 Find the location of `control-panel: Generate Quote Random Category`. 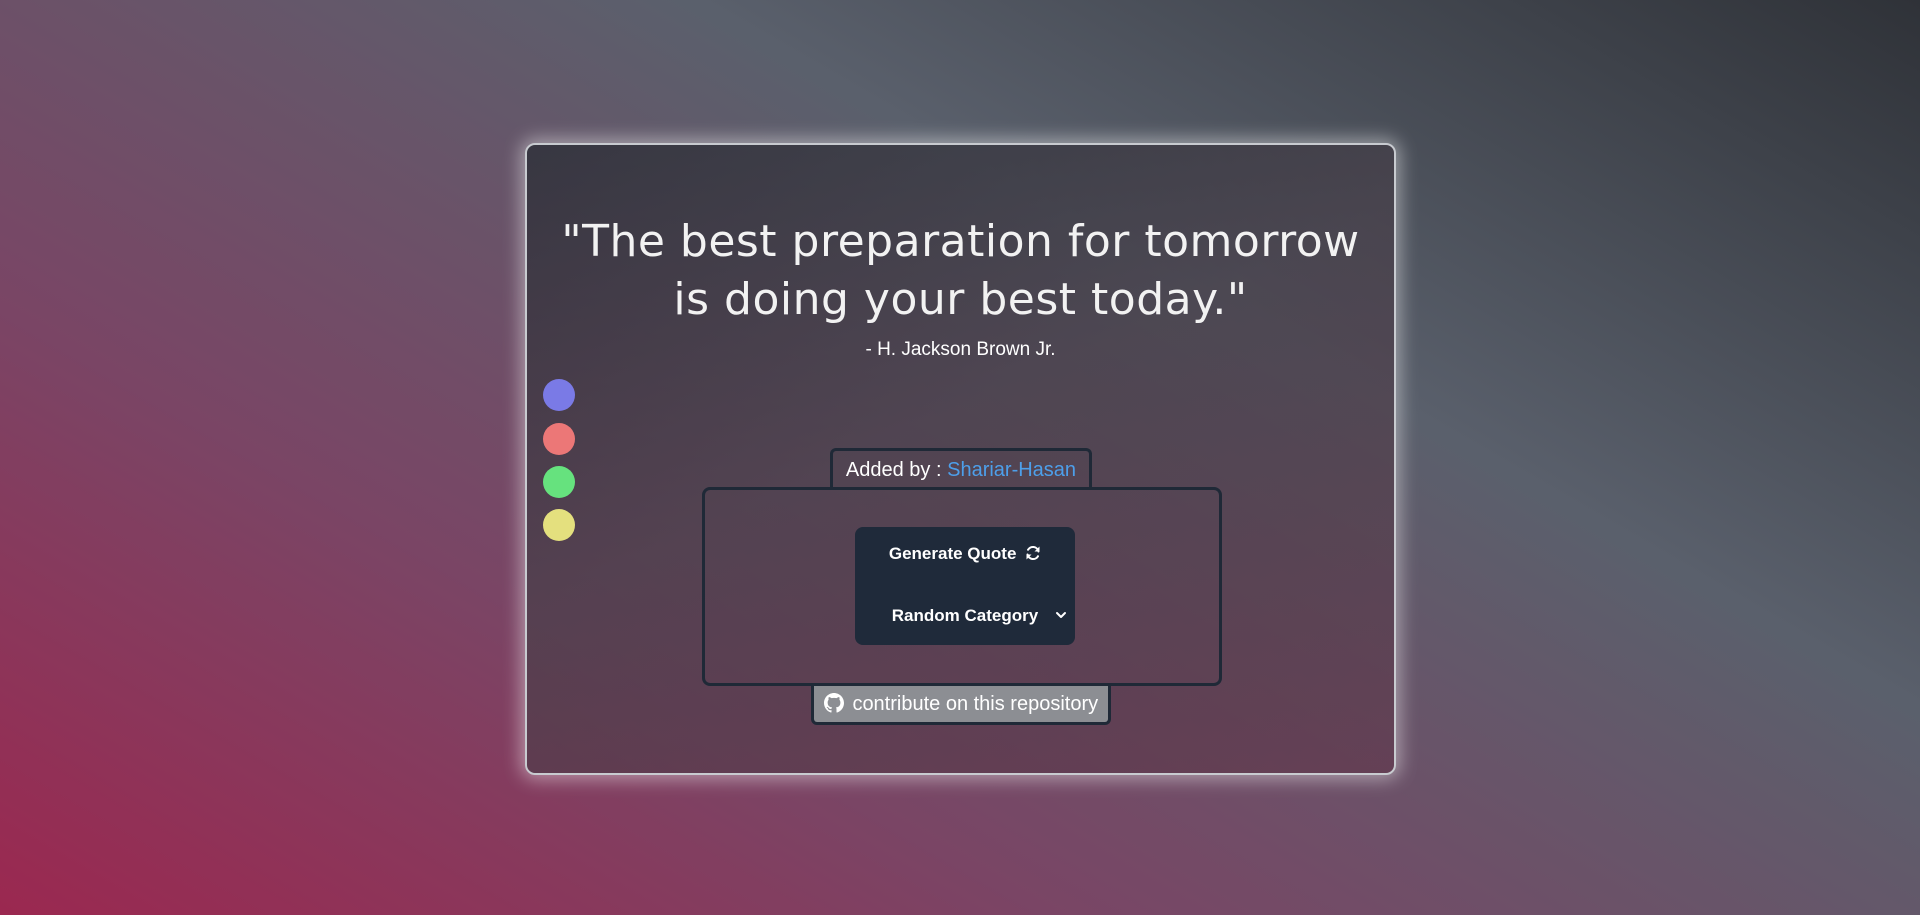

control-panel: Generate Quote Random Category is located at coordinates (962, 586).